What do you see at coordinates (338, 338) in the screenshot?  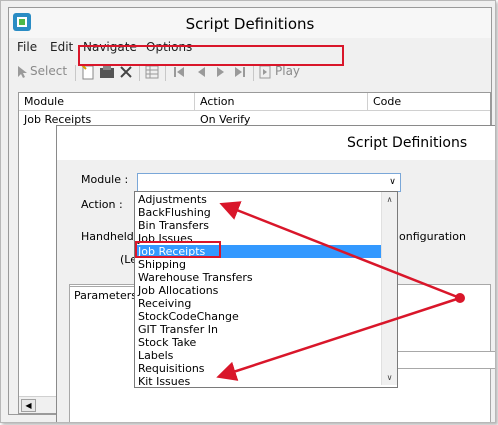 I see `arrow-to-kit-issues` at bounding box center [338, 338].